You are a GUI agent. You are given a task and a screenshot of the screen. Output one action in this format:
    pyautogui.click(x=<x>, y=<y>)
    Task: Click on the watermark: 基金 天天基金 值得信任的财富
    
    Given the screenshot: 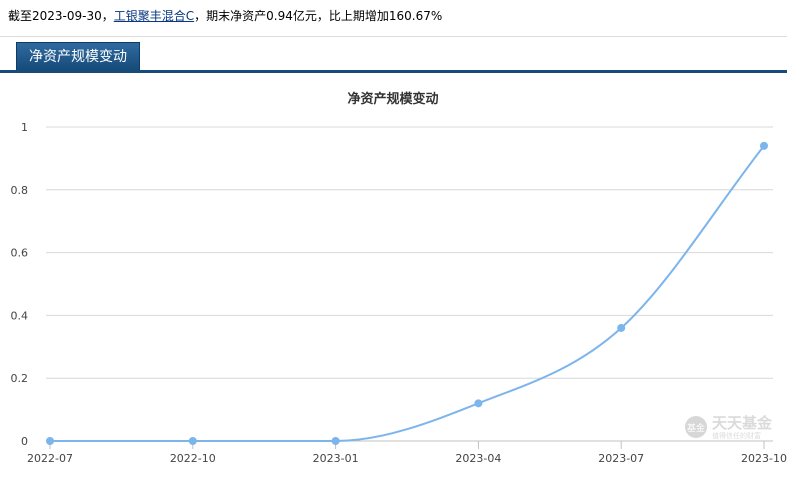 What is the action you would take?
    pyautogui.click(x=729, y=427)
    